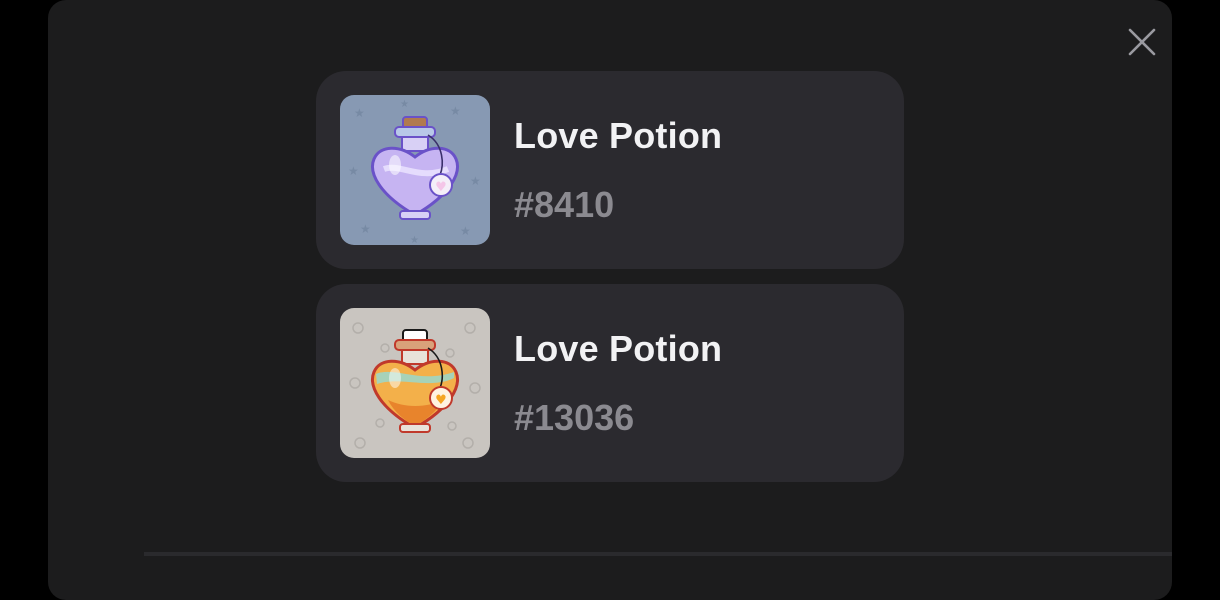  I want to click on love-potion-orange-icon: ♥, so click(415, 383).